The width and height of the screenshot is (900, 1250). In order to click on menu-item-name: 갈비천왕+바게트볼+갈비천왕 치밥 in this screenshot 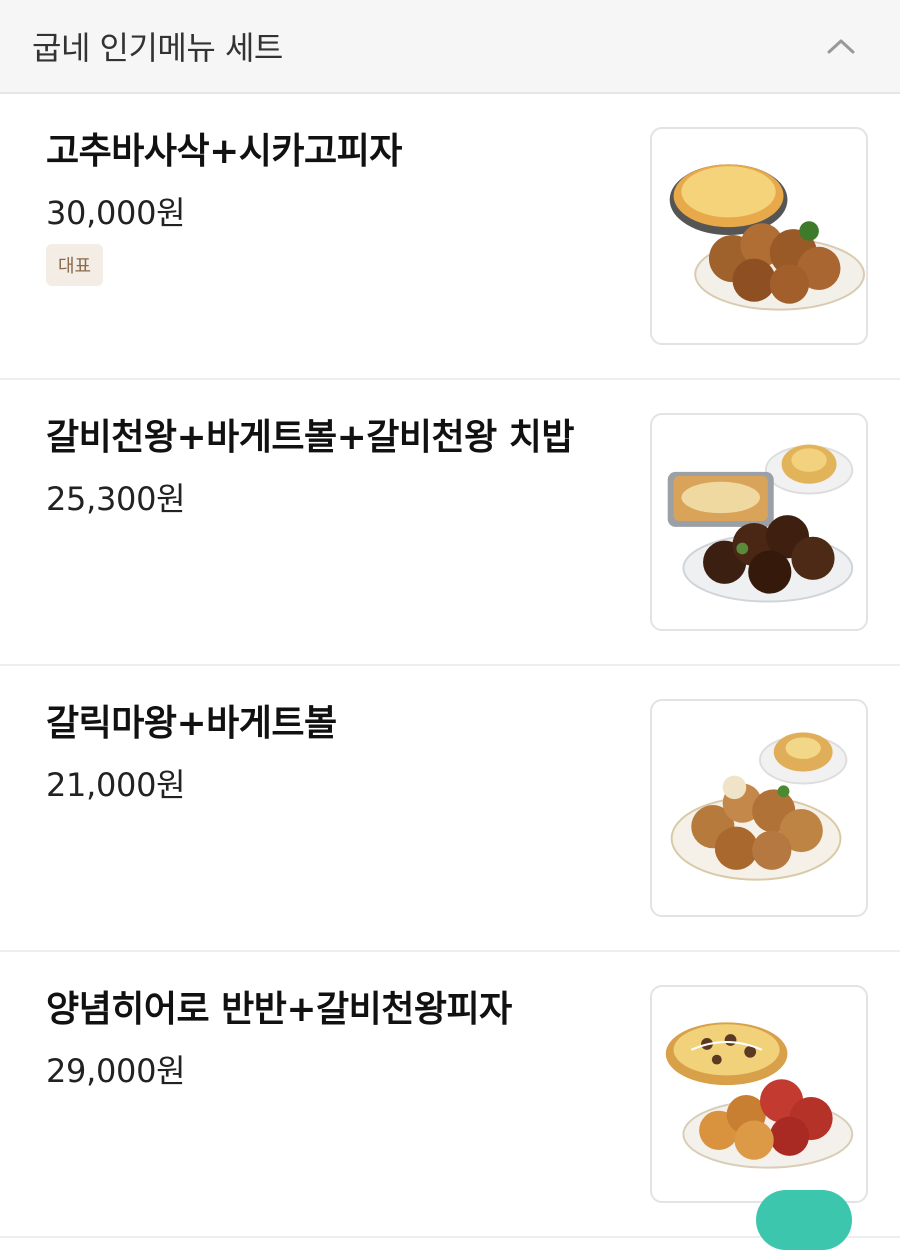, I will do `click(310, 437)`.